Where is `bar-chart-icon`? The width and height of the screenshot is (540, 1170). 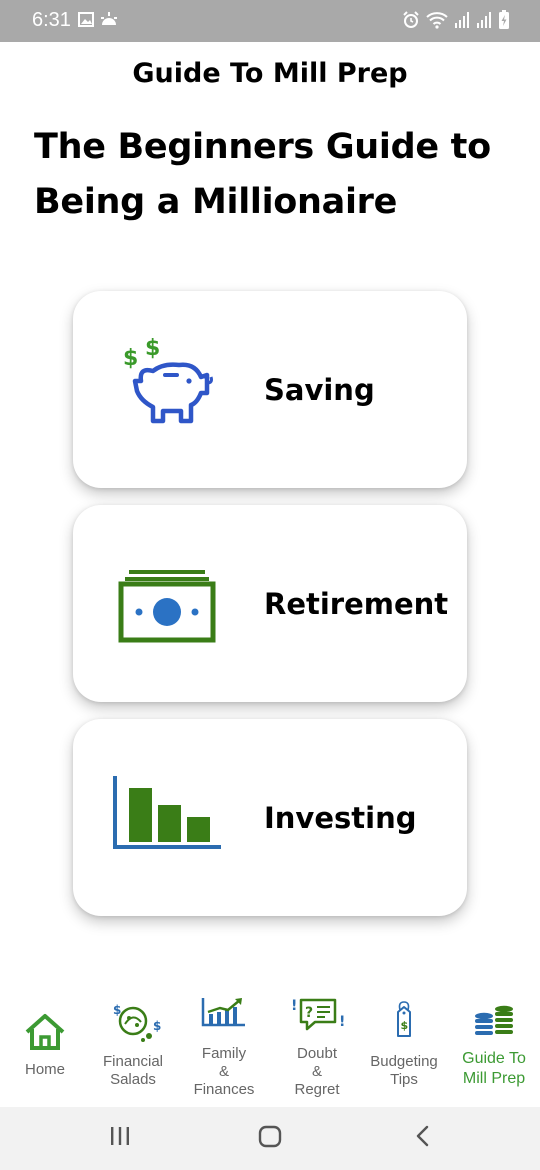
bar-chart-icon is located at coordinates (167, 812).